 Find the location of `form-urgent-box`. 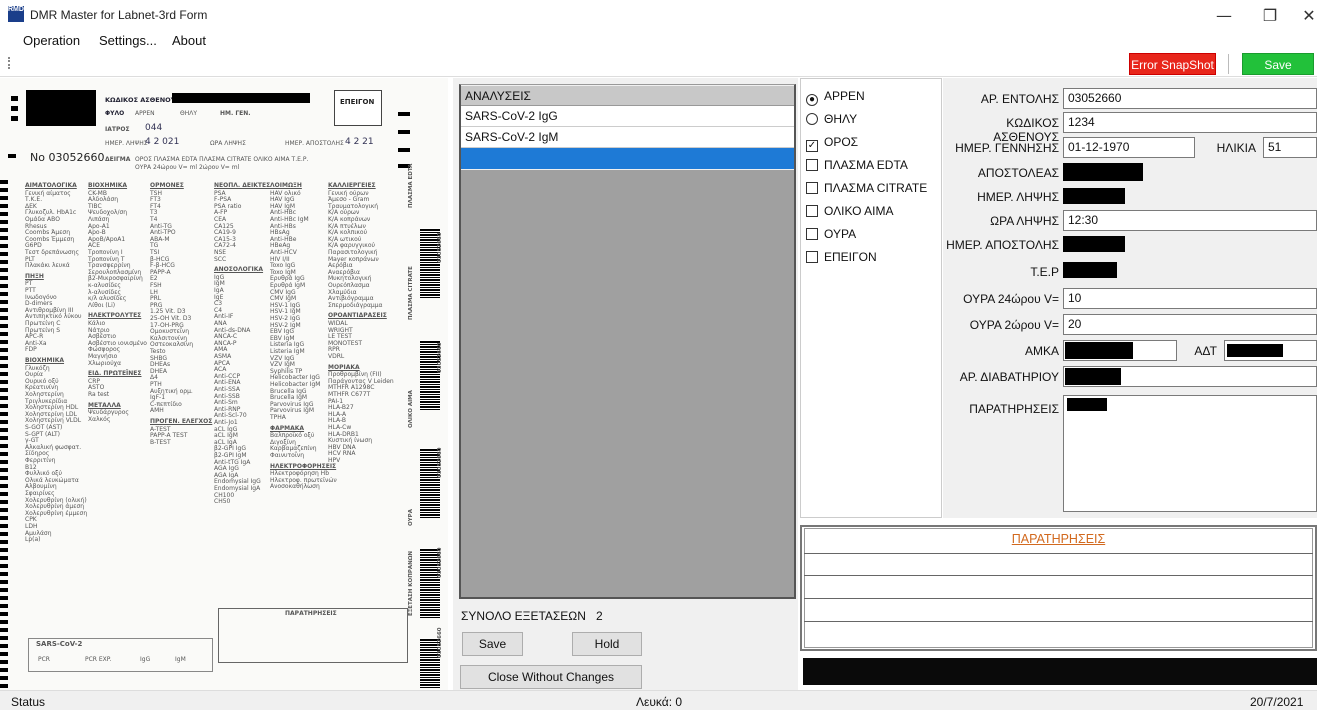

form-urgent-box is located at coordinates (358, 108).